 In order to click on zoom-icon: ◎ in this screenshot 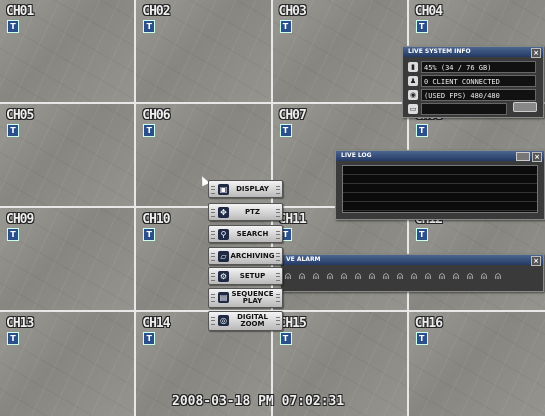, I will do `click(223, 320)`.